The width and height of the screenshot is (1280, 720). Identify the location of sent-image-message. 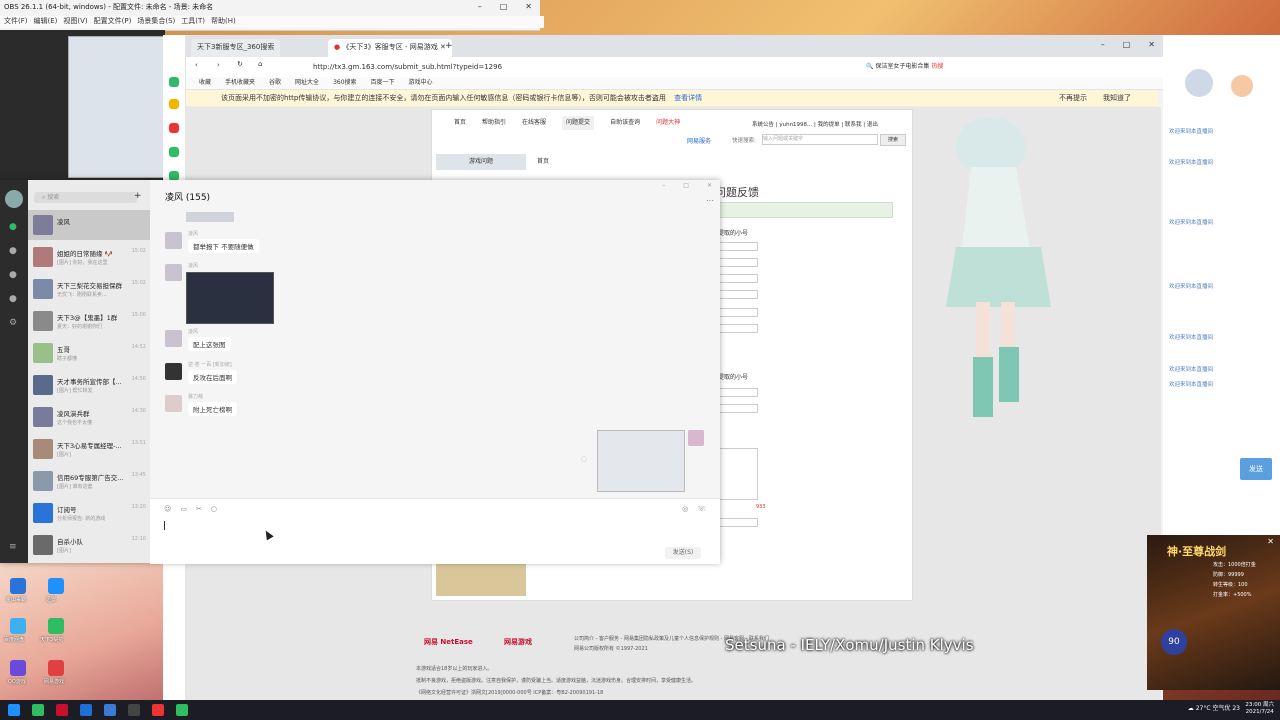
(641, 461).